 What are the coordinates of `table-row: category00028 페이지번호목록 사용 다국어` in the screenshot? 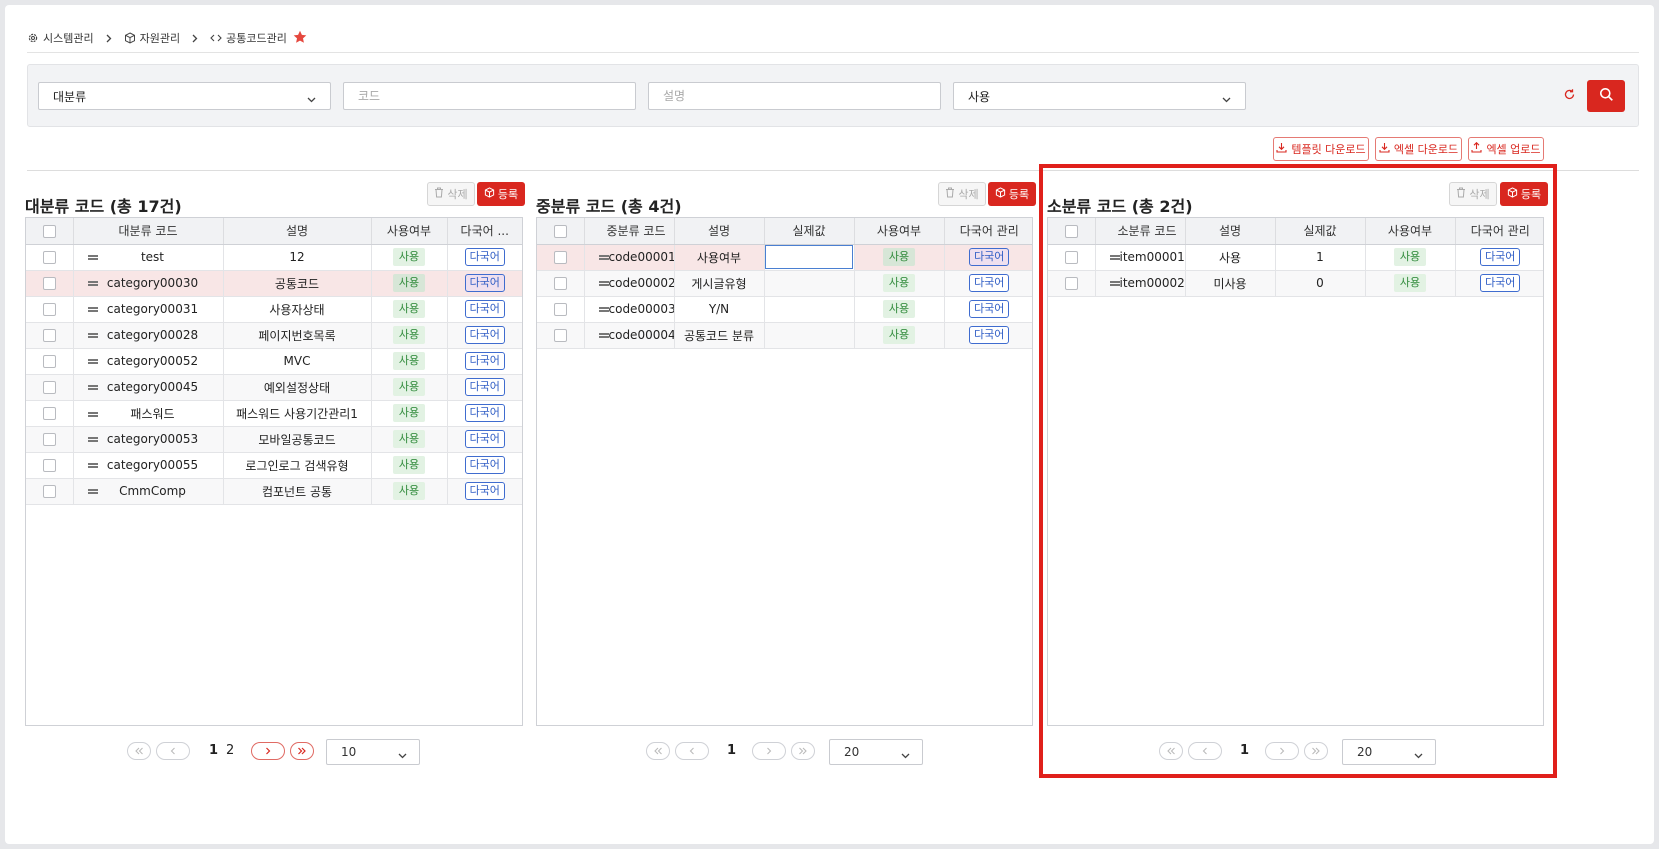 It's located at (274, 335).